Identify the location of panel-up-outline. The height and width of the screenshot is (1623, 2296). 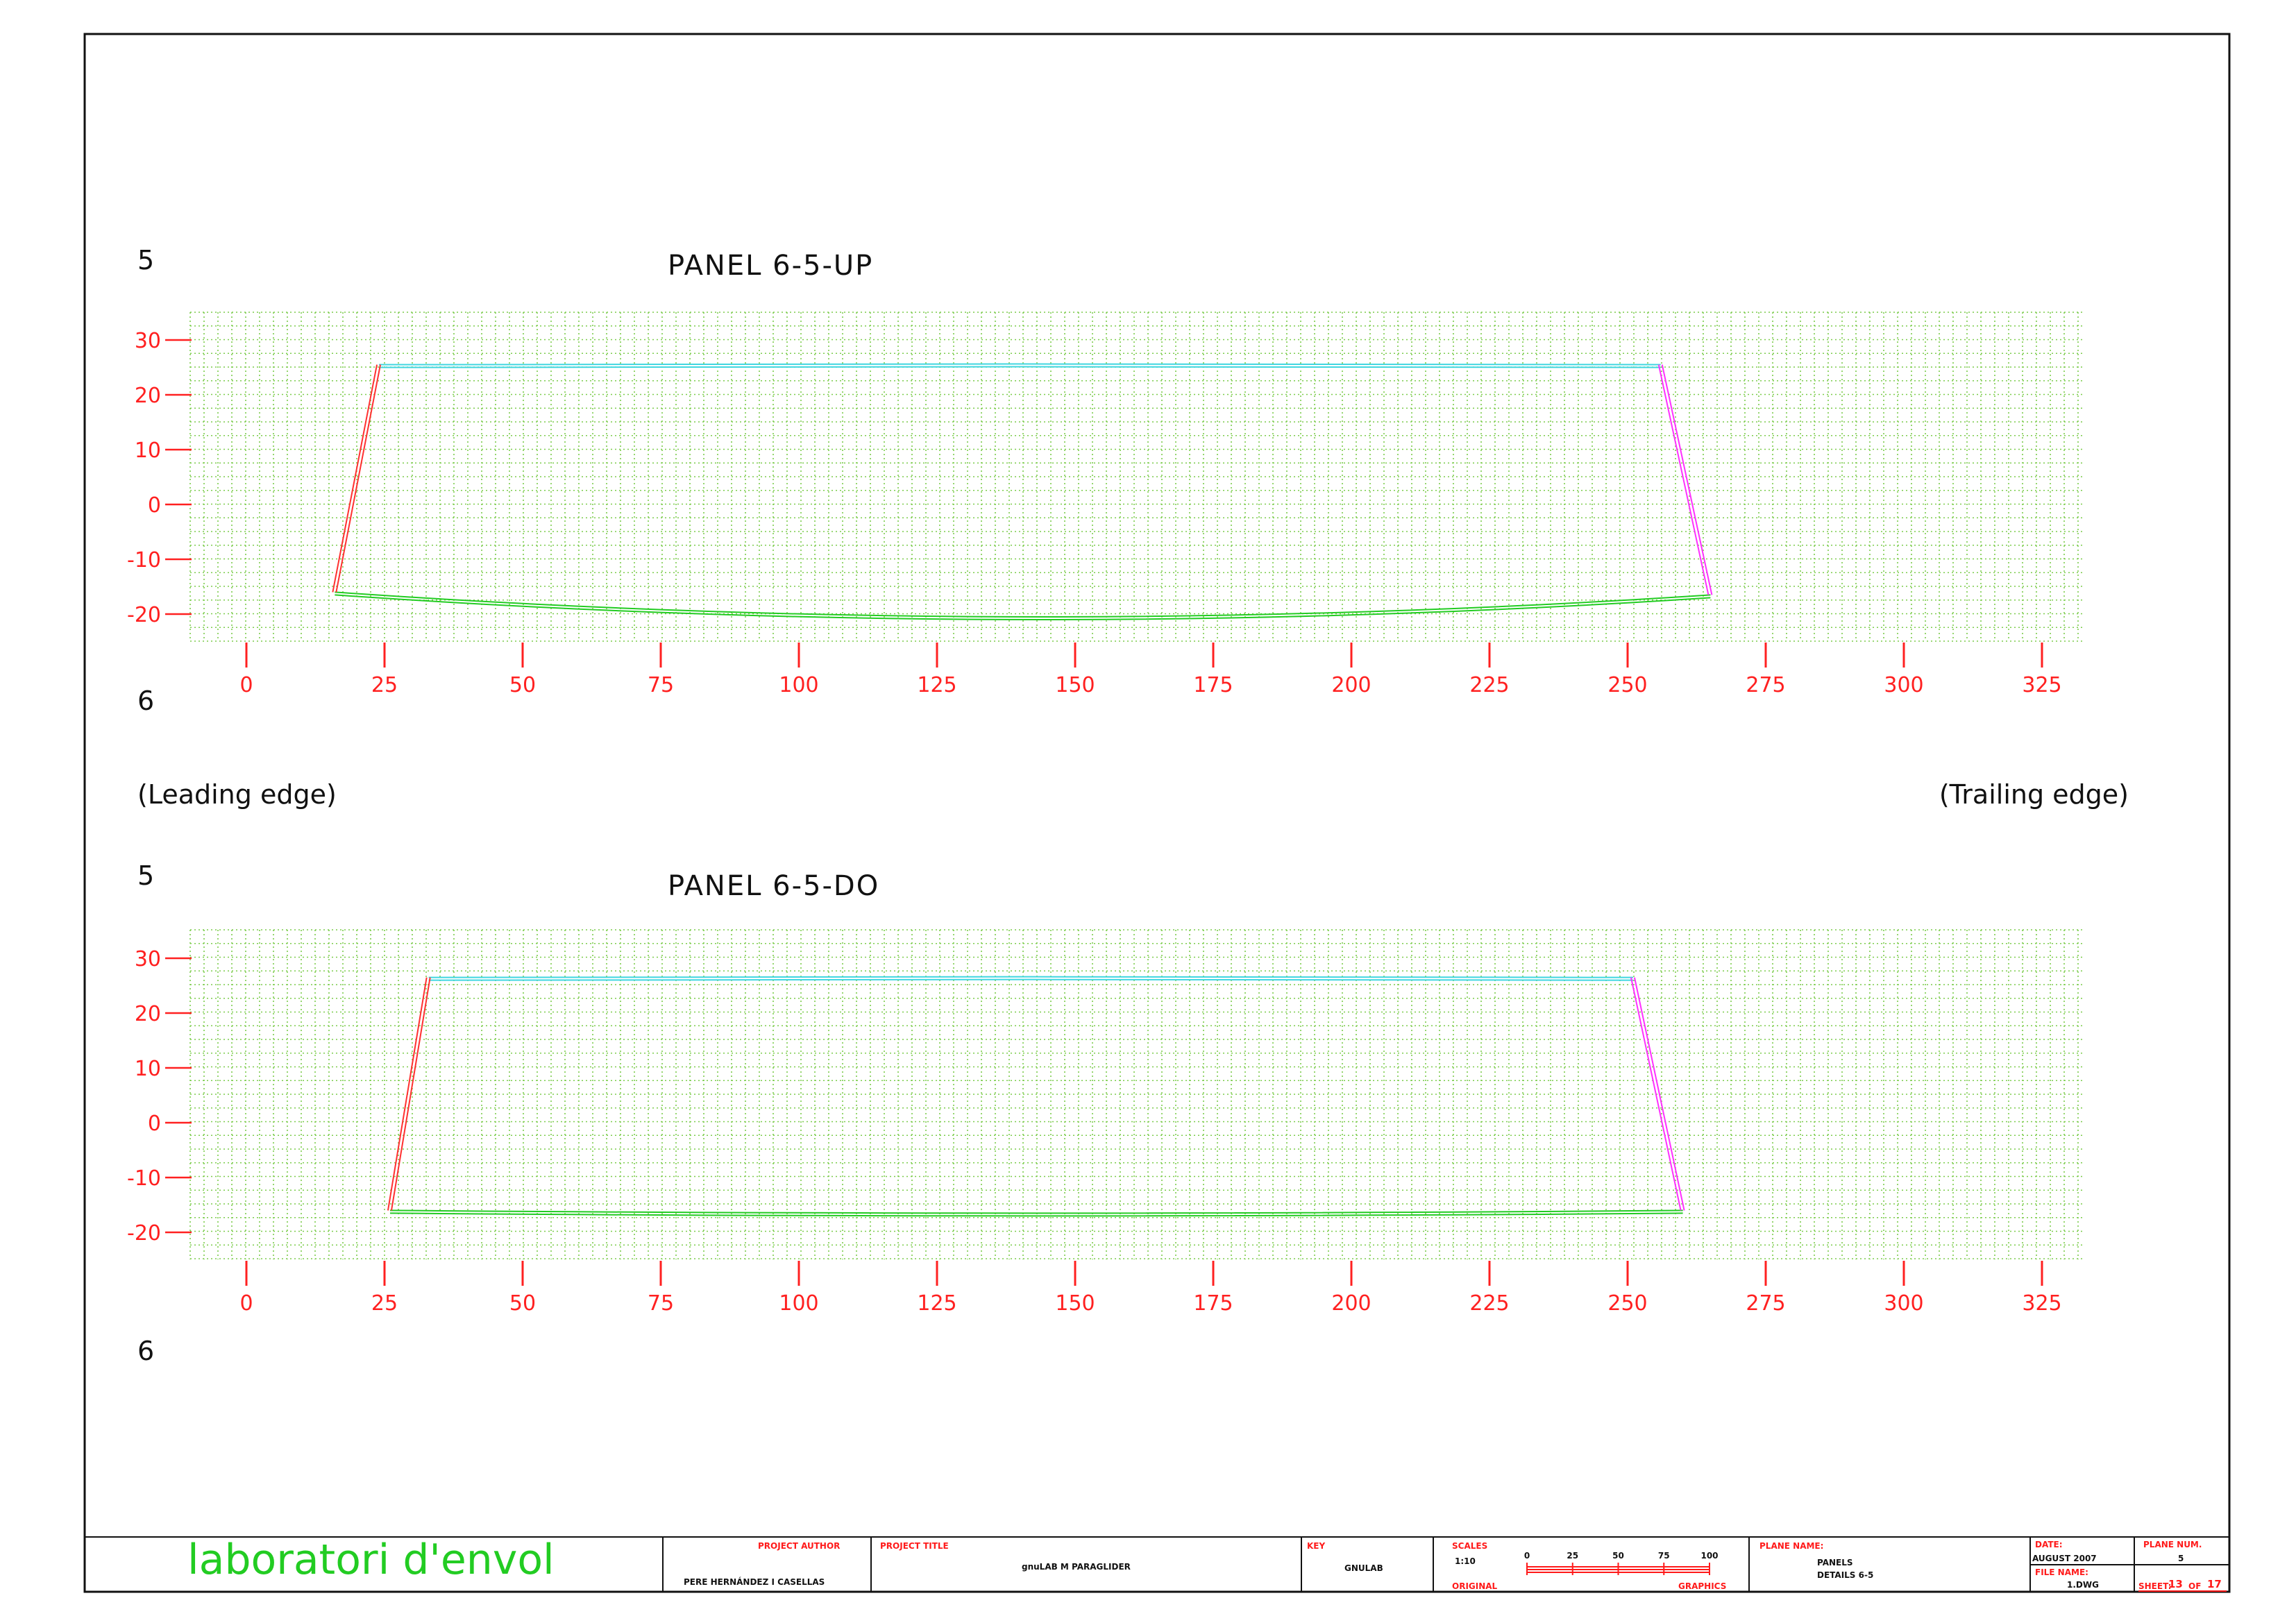
(1023, 491).